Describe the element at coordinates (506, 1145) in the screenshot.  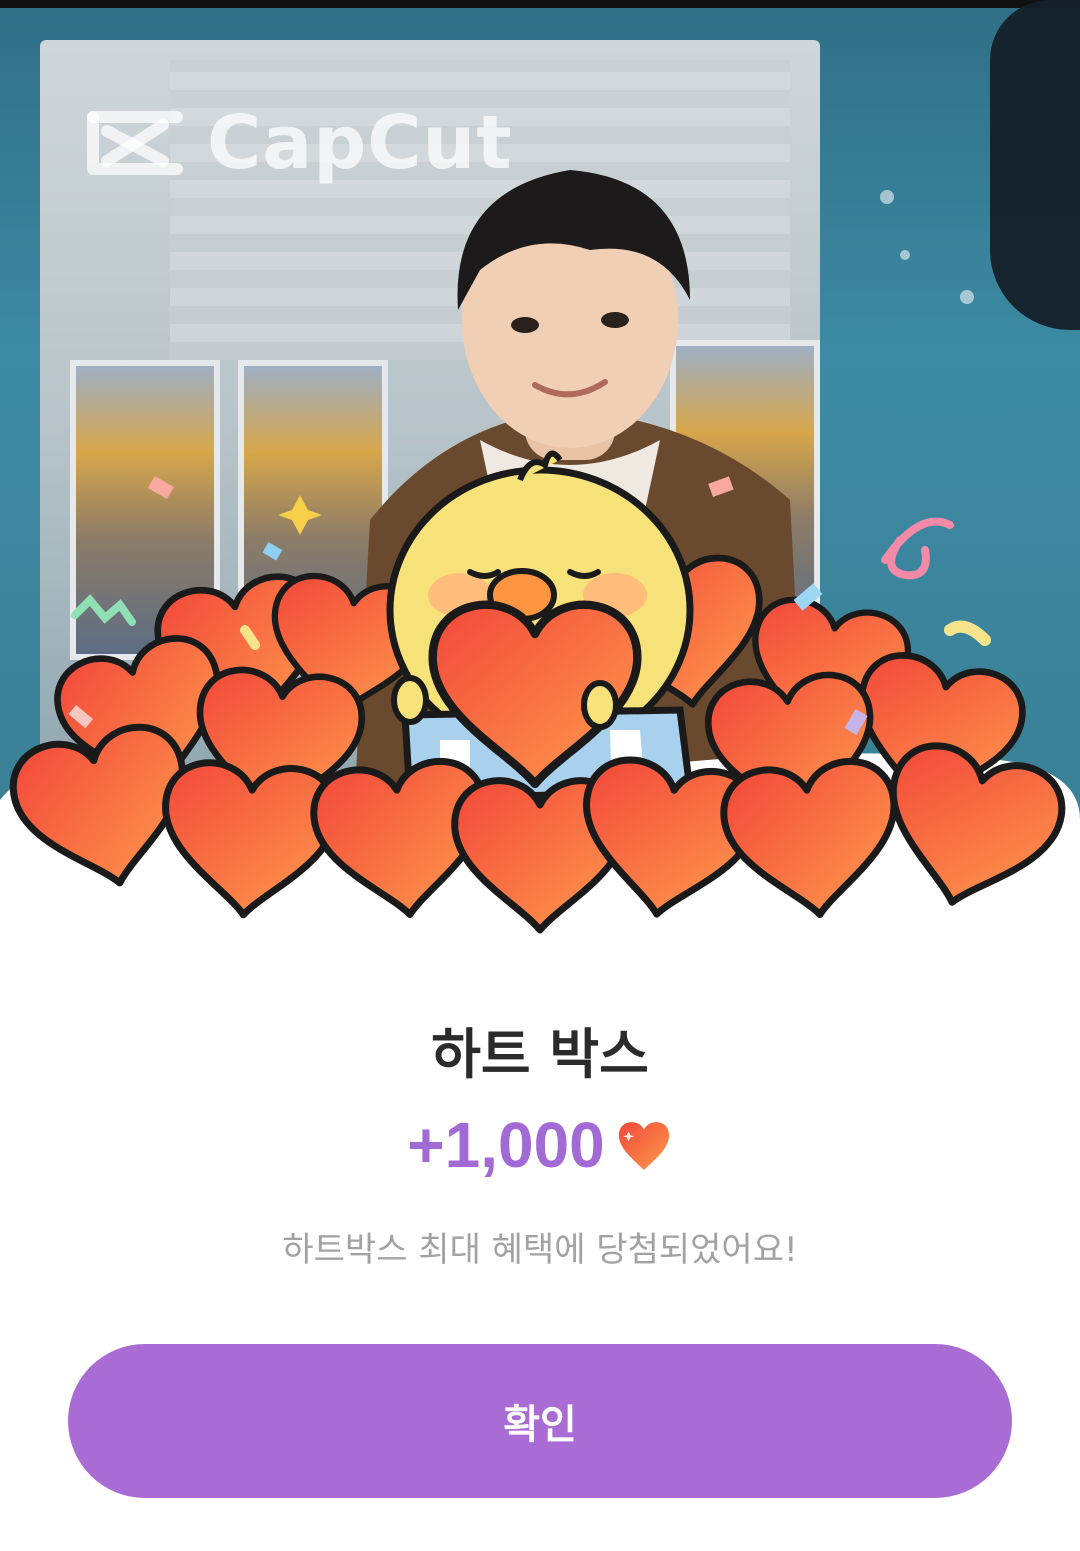
I see `reward-amount: +1,000` at that location.